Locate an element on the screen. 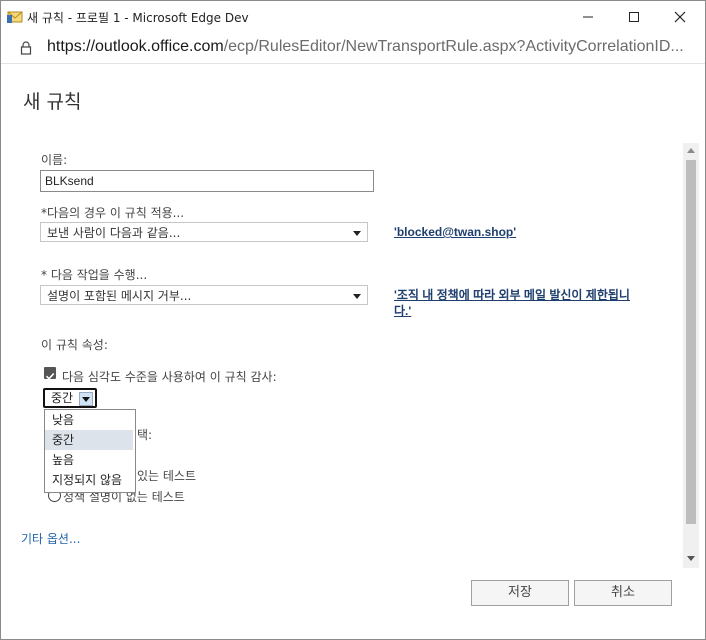 Image resolution: width=706 pixels, height=640 pixels. severity-option-not-specified: 지정되지 않음 is located at coordinates (89, 480).